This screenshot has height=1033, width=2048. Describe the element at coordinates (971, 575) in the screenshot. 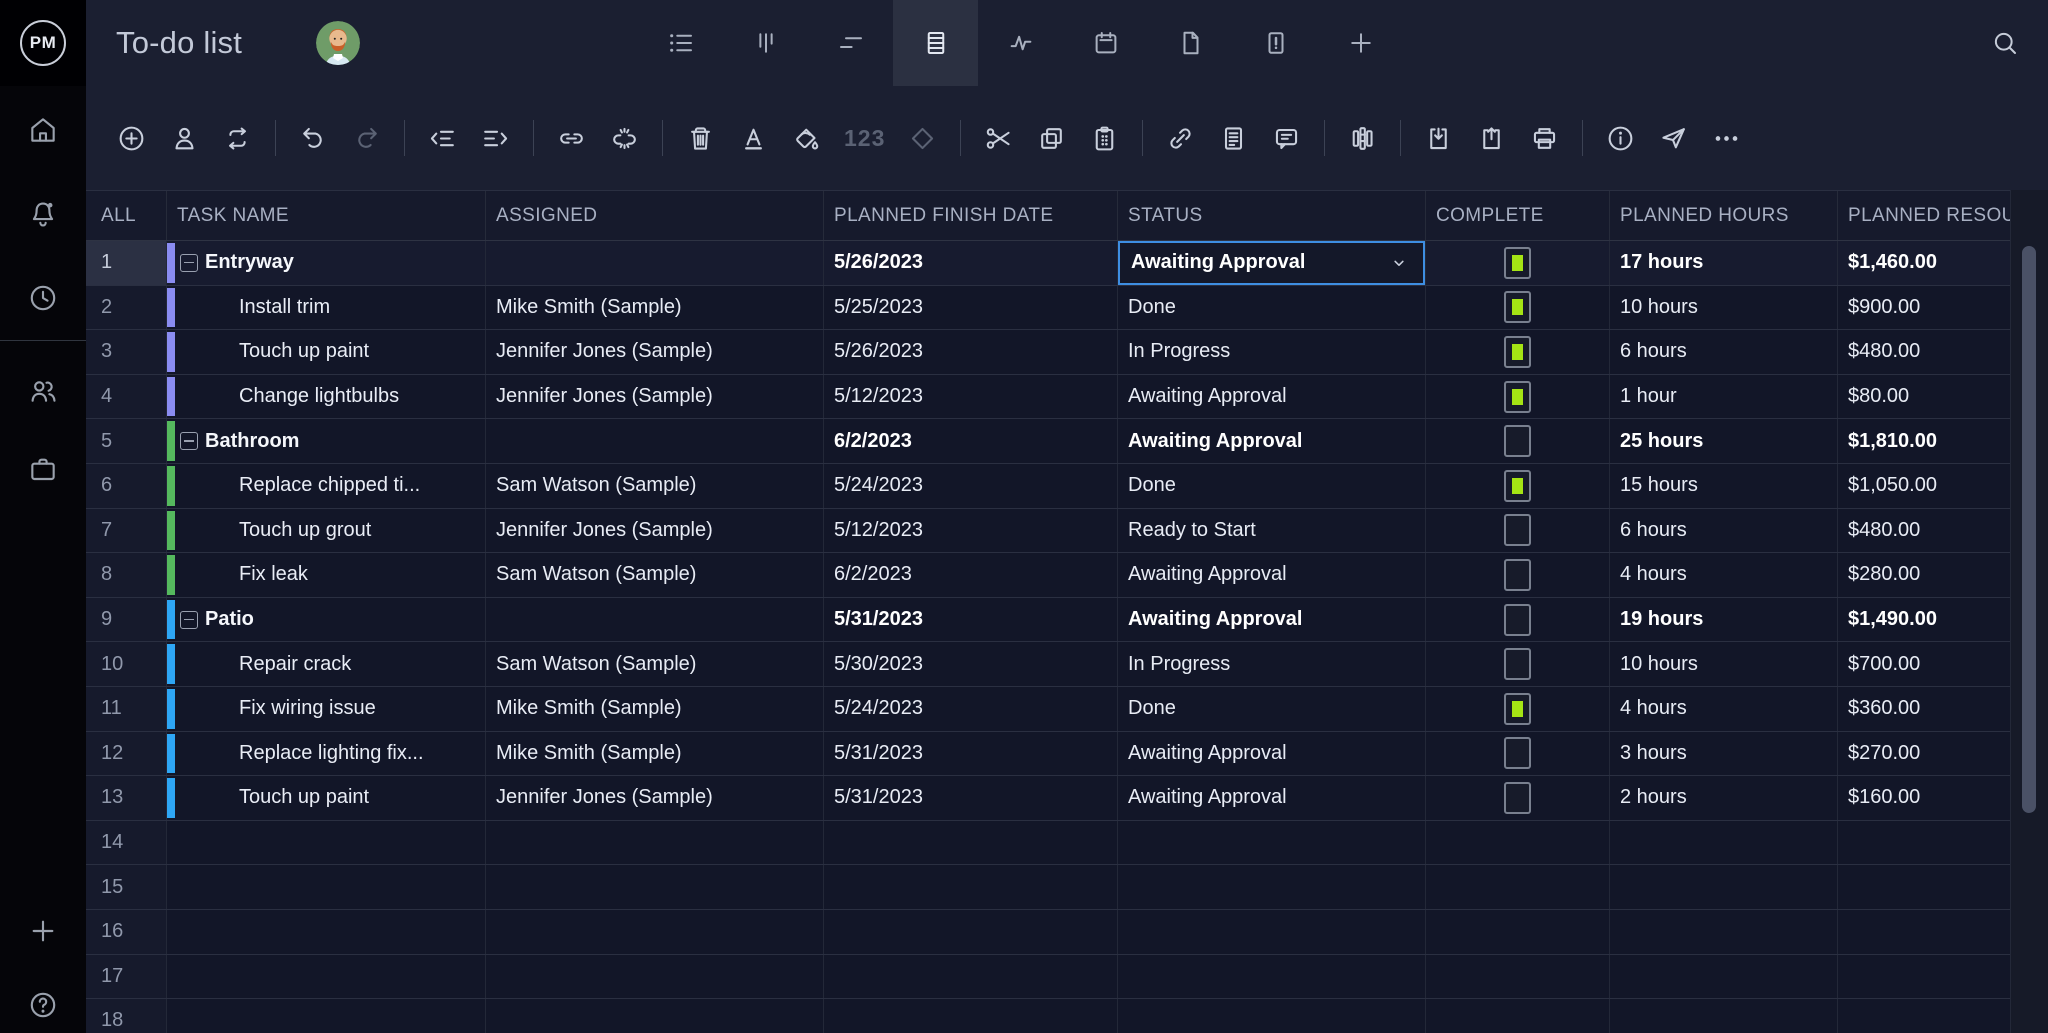

I see `finish-date-cell: 6/2/2023` at that location.